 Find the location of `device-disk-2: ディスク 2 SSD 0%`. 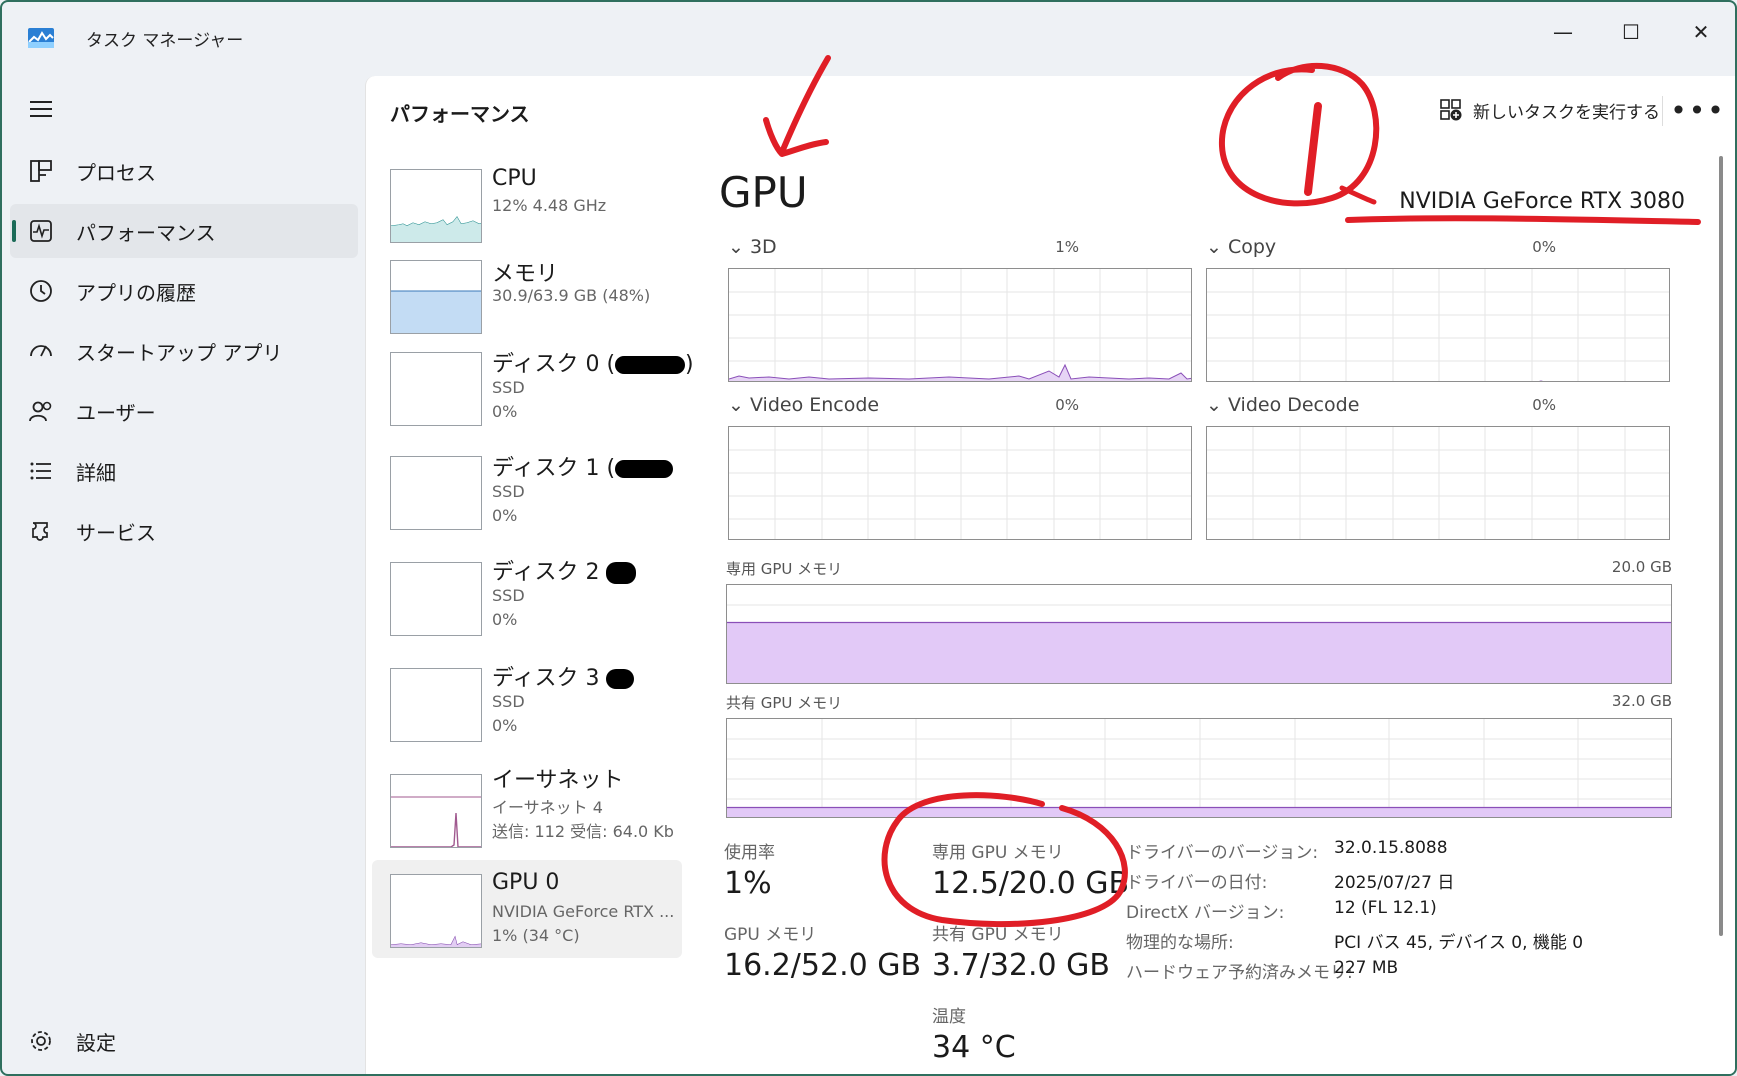

device-disk-2: ディスク 2 SSD 0% is located at coordinates (527, 599).